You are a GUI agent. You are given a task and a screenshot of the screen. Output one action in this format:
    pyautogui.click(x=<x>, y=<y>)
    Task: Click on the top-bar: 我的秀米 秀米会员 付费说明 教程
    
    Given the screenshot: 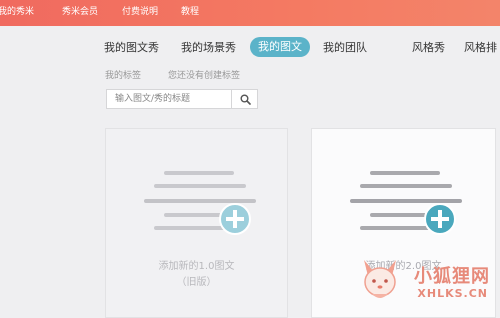 What is the action you would take?
    pyautogui.click(x=250, y=13)
    